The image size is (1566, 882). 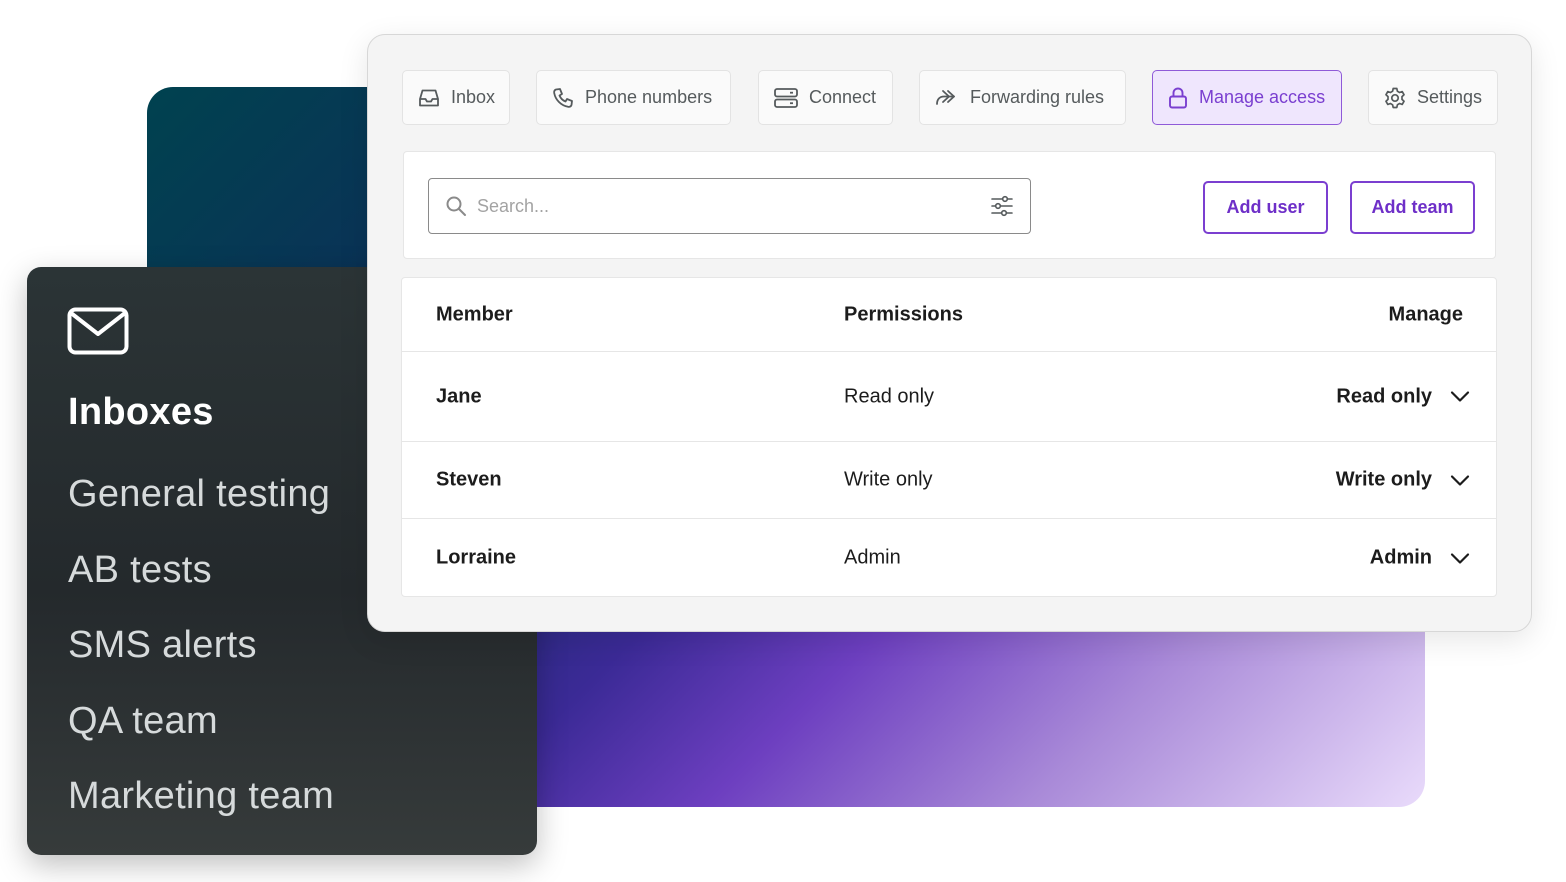 I want to click on tab-manage-access: Manage access, so click(x=1247, y=97).